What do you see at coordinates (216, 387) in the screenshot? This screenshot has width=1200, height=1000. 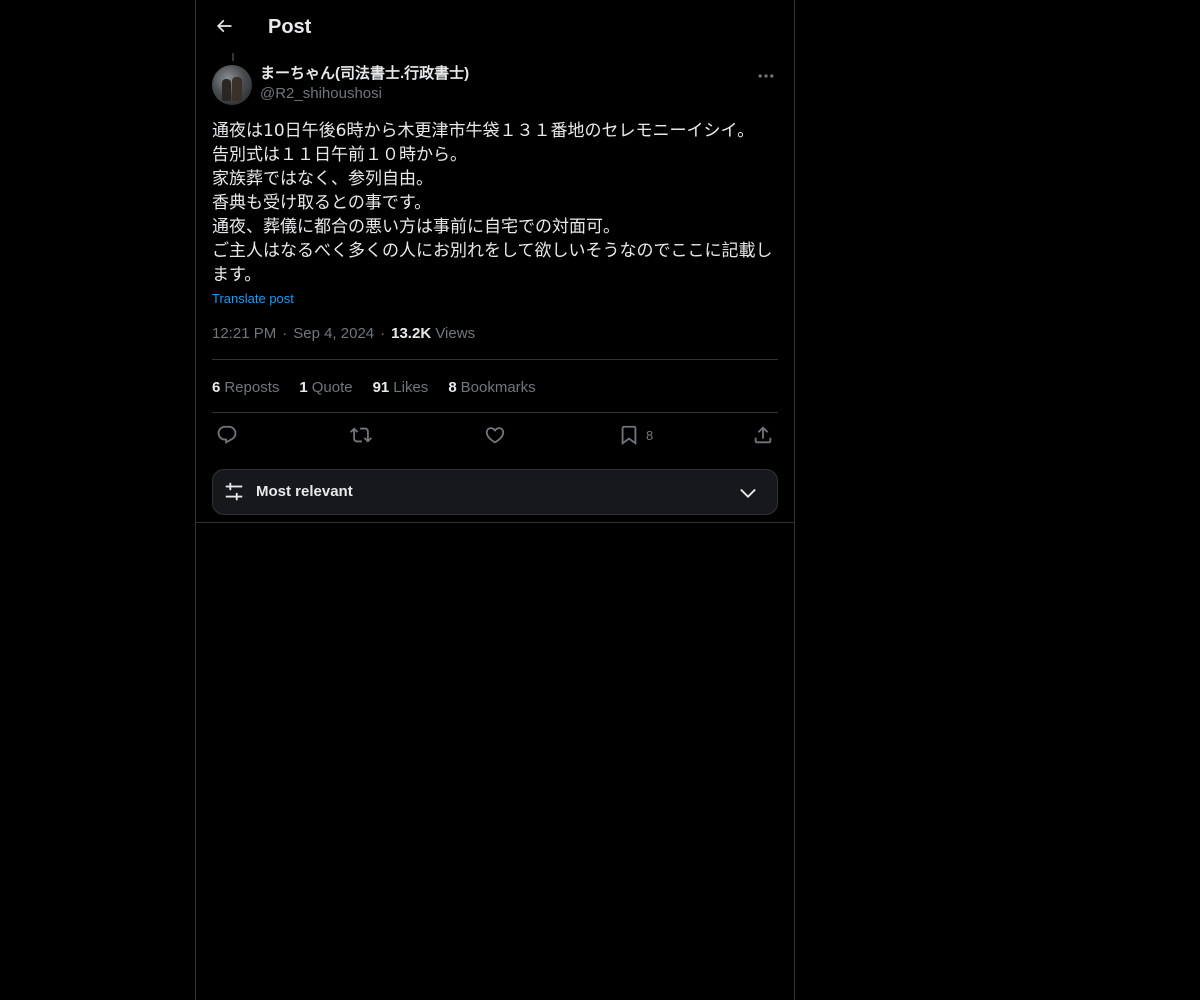 I see `reposts-count: 6` at bounding box center [216, 387].